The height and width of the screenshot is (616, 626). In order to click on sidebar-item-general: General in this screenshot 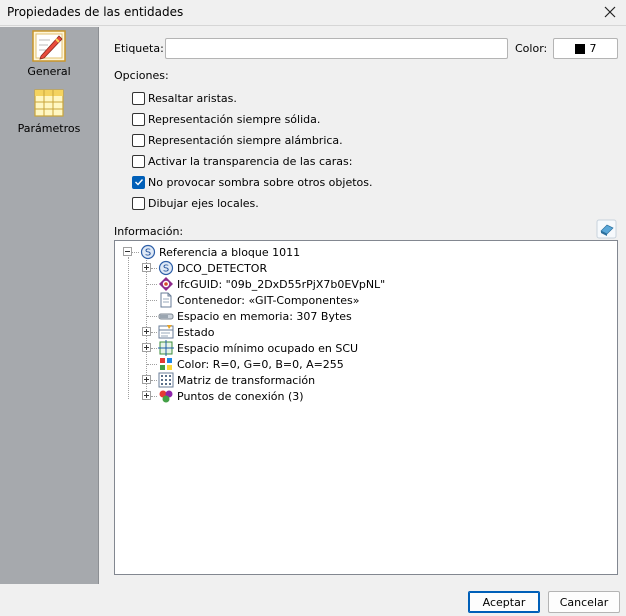, I will do `click(49, 56)`.